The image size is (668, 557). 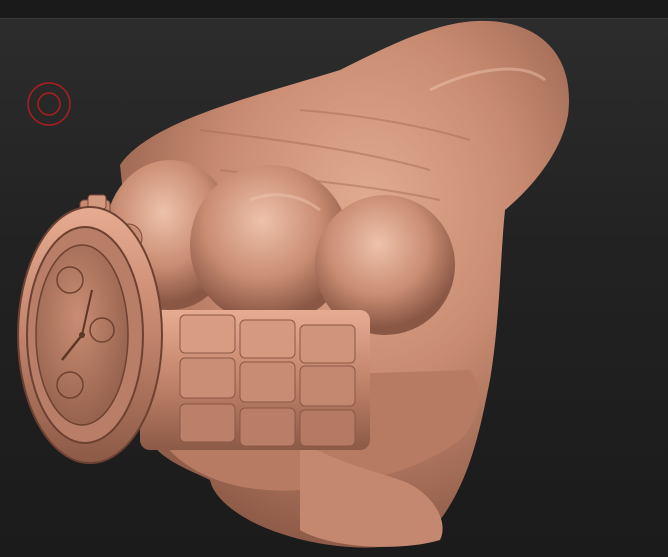 What do you see at coordinates (49, 104) in the screenshot?
I see `brush-cursor-icon` at bounding box center [49, 104].